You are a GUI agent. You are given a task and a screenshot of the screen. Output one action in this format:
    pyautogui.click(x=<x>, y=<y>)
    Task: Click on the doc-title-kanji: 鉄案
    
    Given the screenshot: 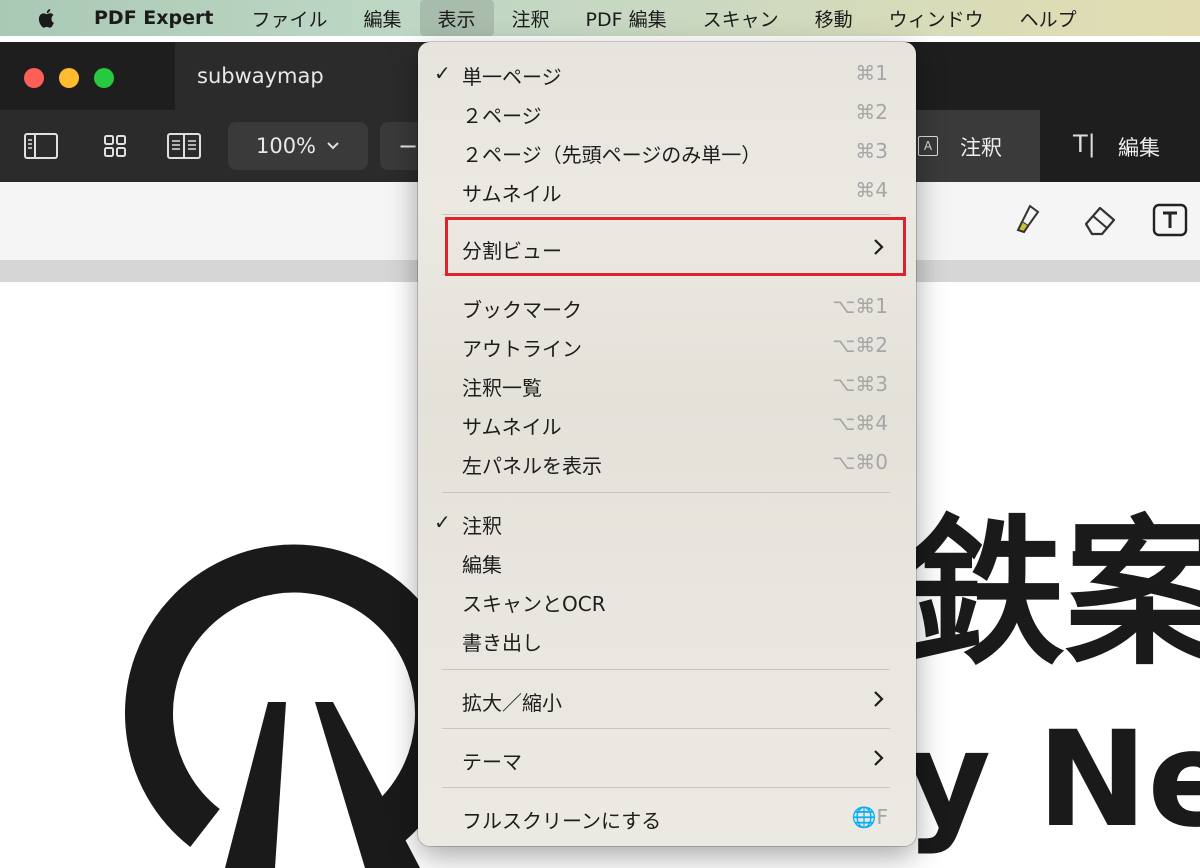 What is the action you would take?
    pyautogui.click(x=1052, y=593)
    